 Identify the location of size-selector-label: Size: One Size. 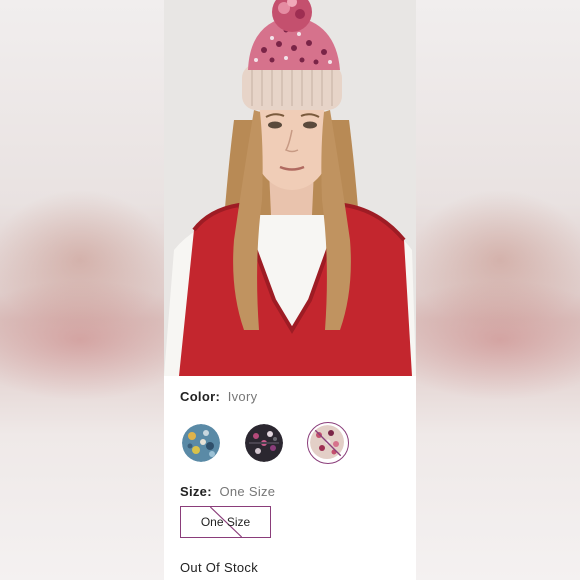
(227, 491).